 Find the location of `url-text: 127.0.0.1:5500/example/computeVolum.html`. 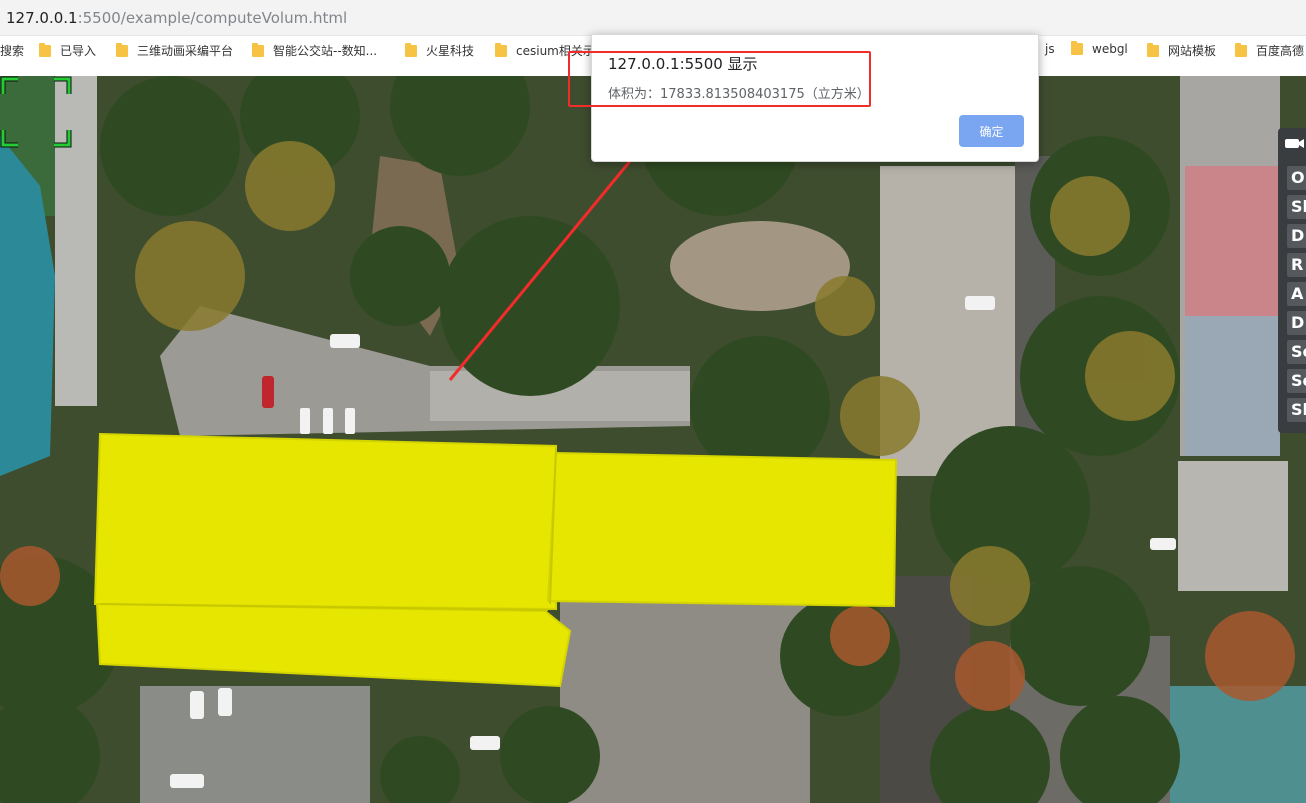

url-text: 127.0.0.1:5500/example/computeVolum.html is located at coordinates (176, 18).